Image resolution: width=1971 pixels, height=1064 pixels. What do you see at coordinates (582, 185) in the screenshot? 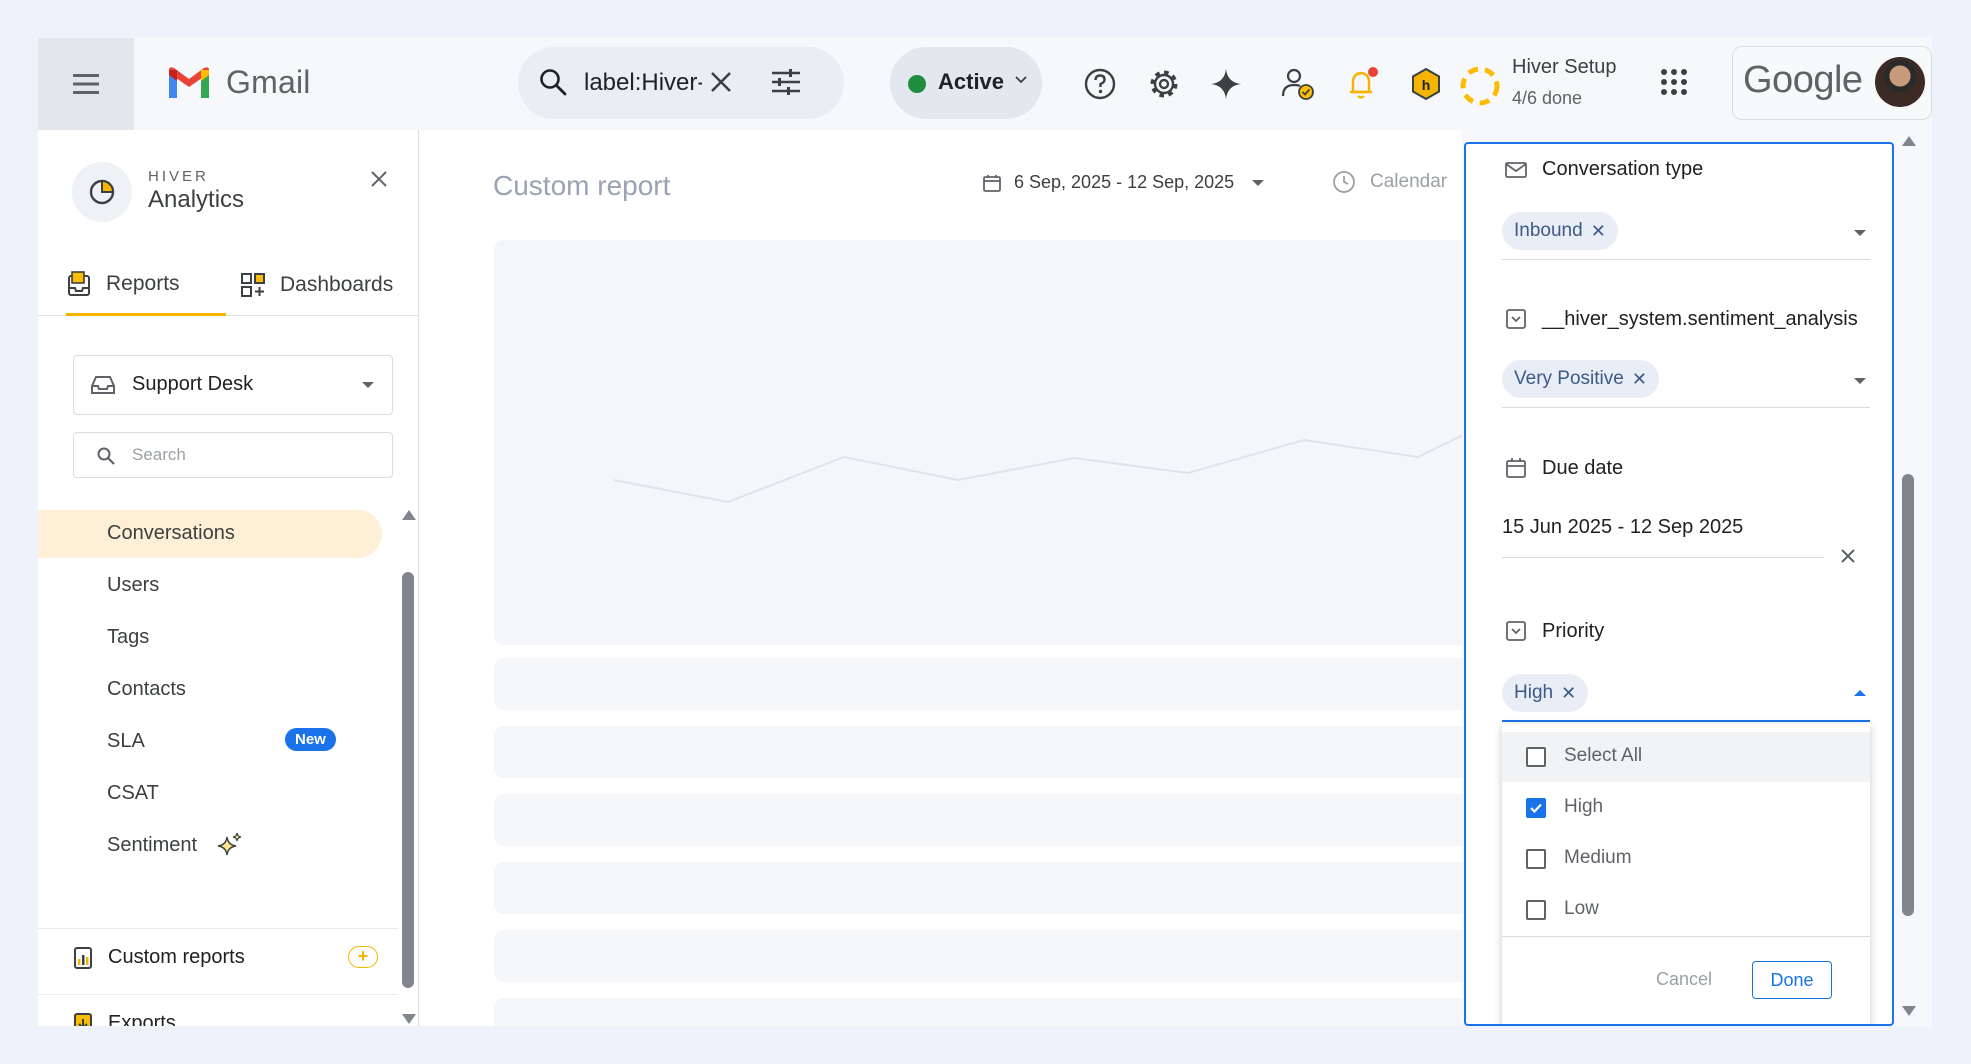
I see `page-title: Custom report` at bounding box center [582, 185].